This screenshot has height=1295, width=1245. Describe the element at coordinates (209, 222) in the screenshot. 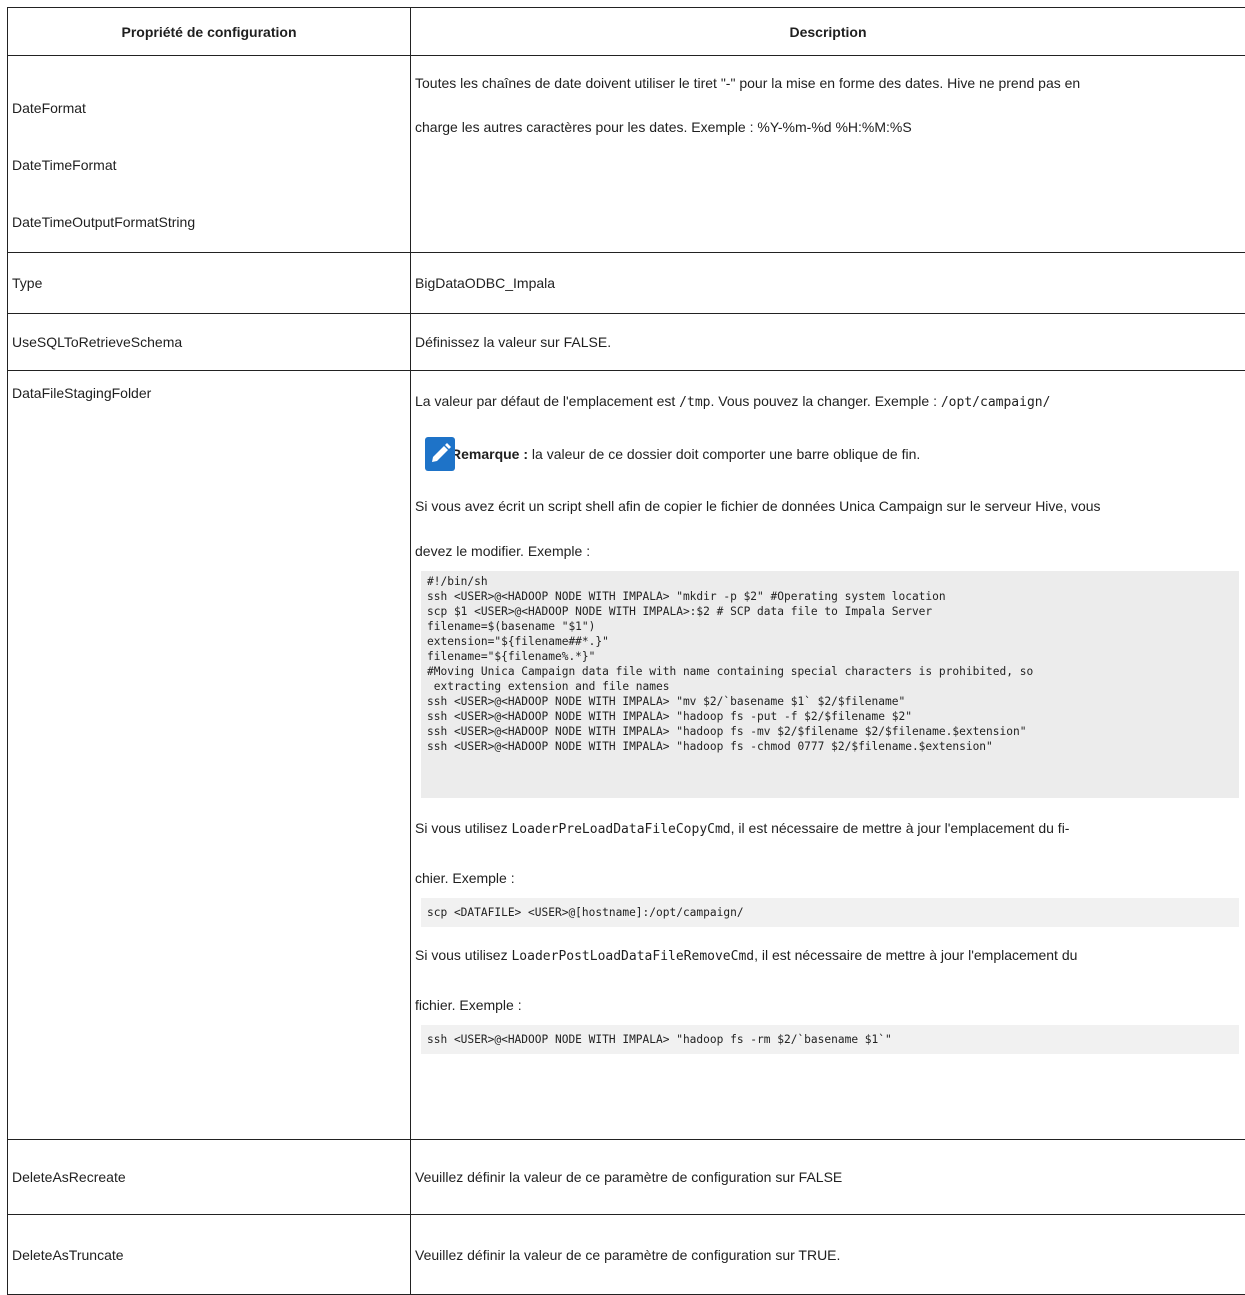

I see `property-name: DateTimeOutputFormatString` at that location.